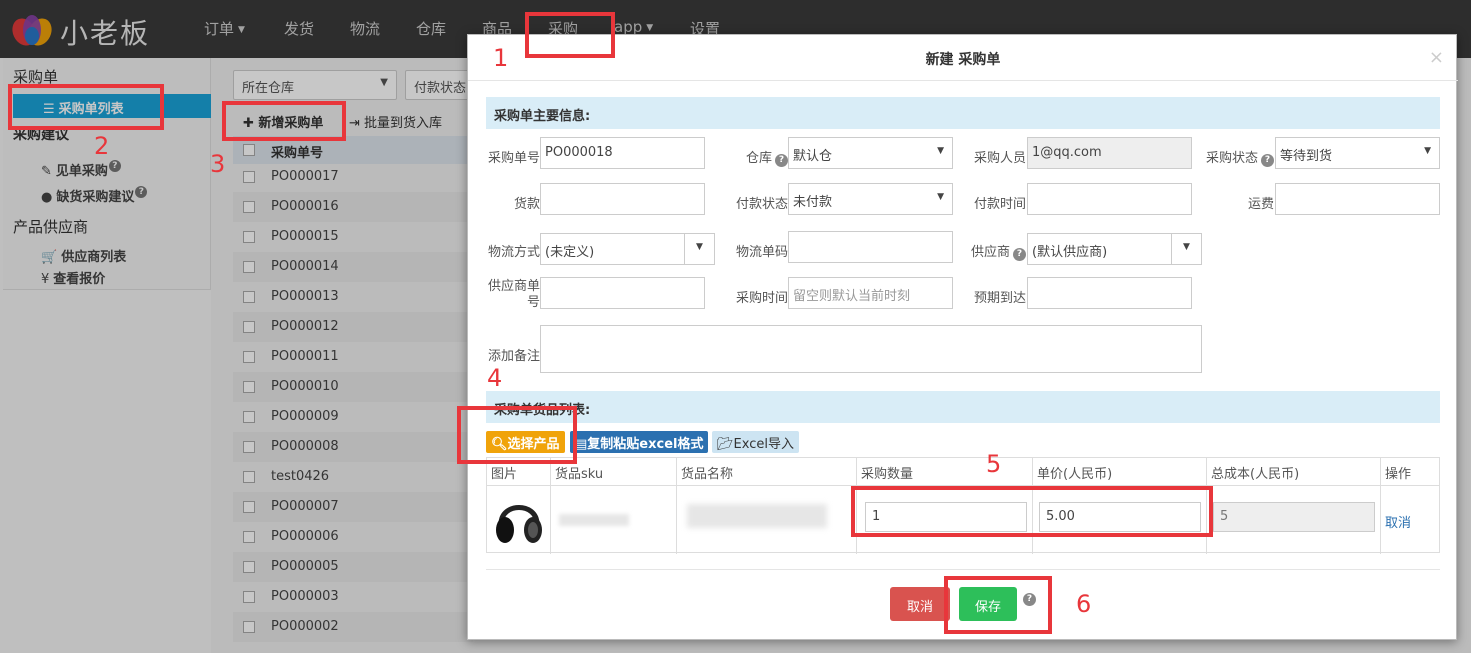 The image size is (1471, 653). I want to click on buyer-input: 1@qq.com, so click(1109, 153).